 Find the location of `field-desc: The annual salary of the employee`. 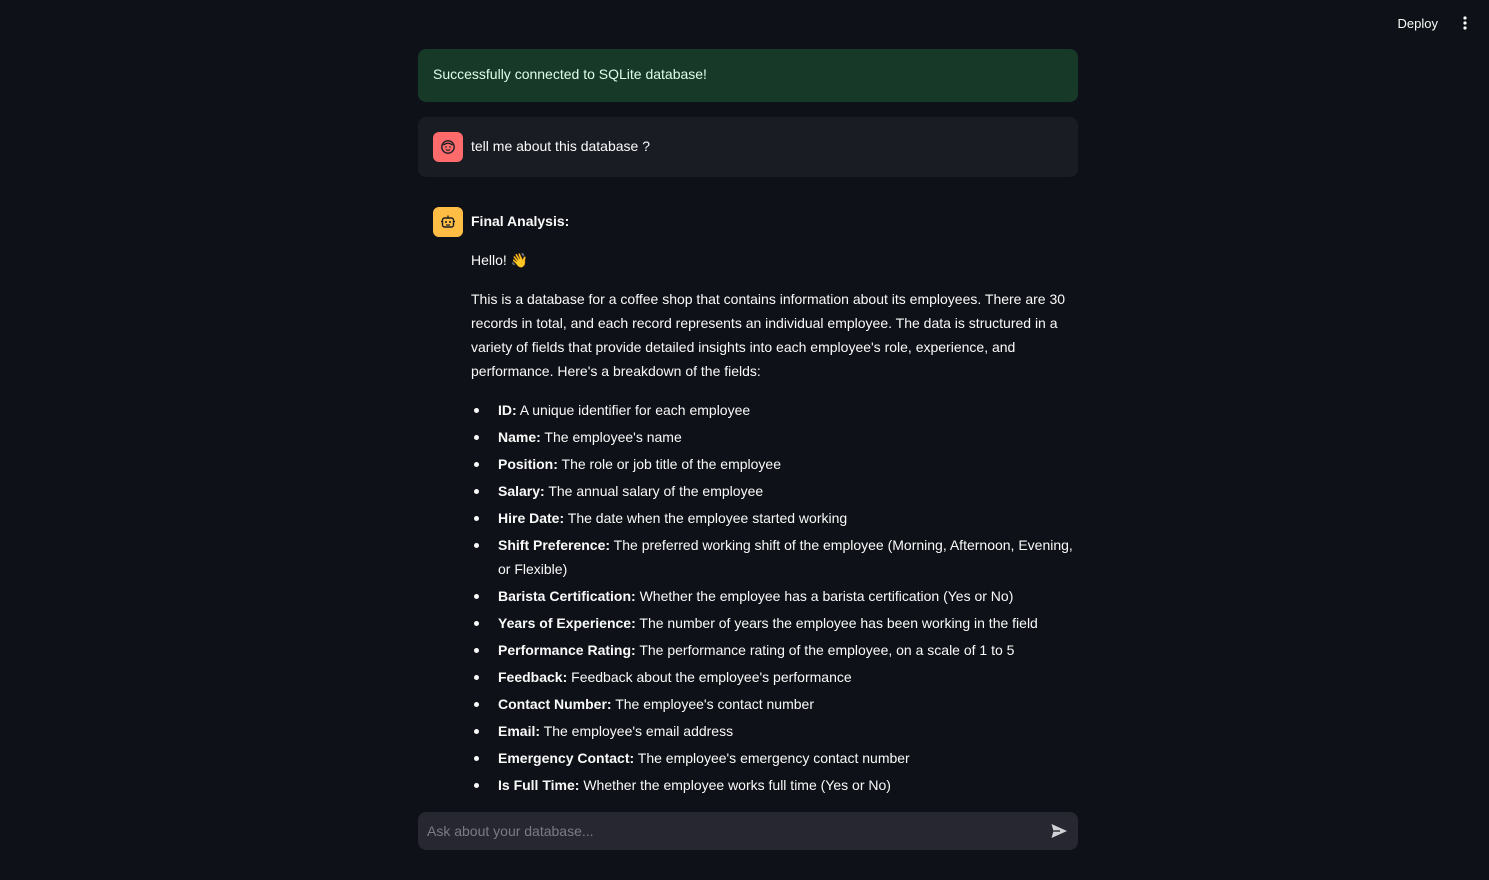

field-desc: The annual salary of the employee is located at coordinates (654, 491).